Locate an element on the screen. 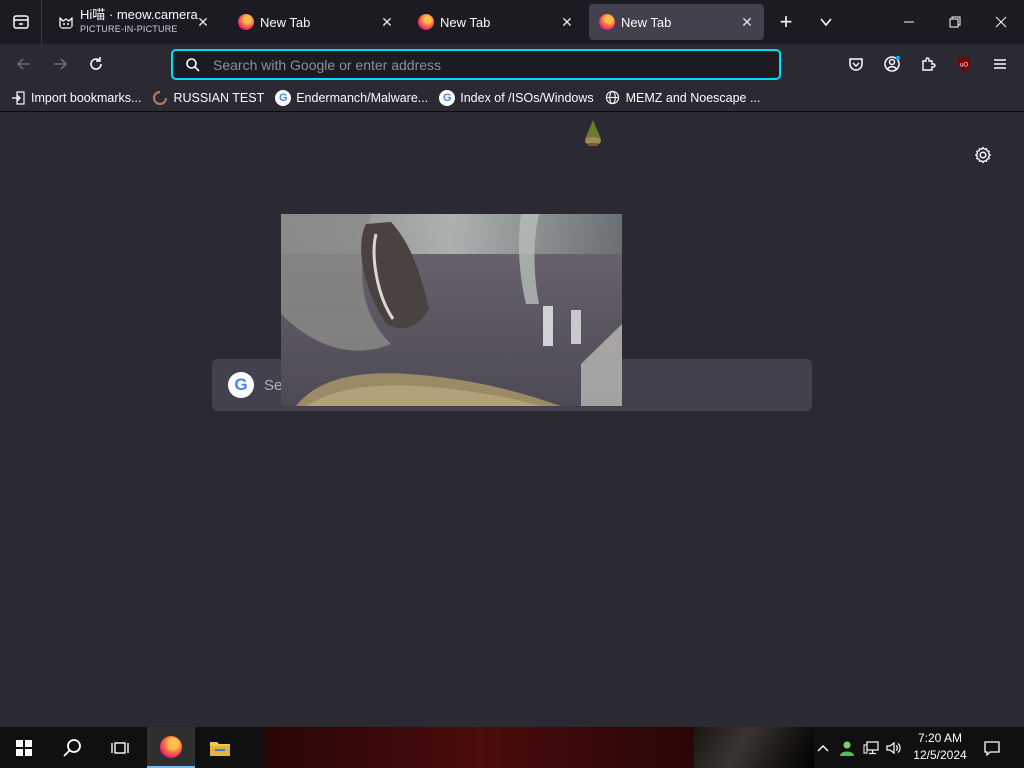 This screenshot has width=1024, height=768. action-center-button is located at coordinates (992, 747).